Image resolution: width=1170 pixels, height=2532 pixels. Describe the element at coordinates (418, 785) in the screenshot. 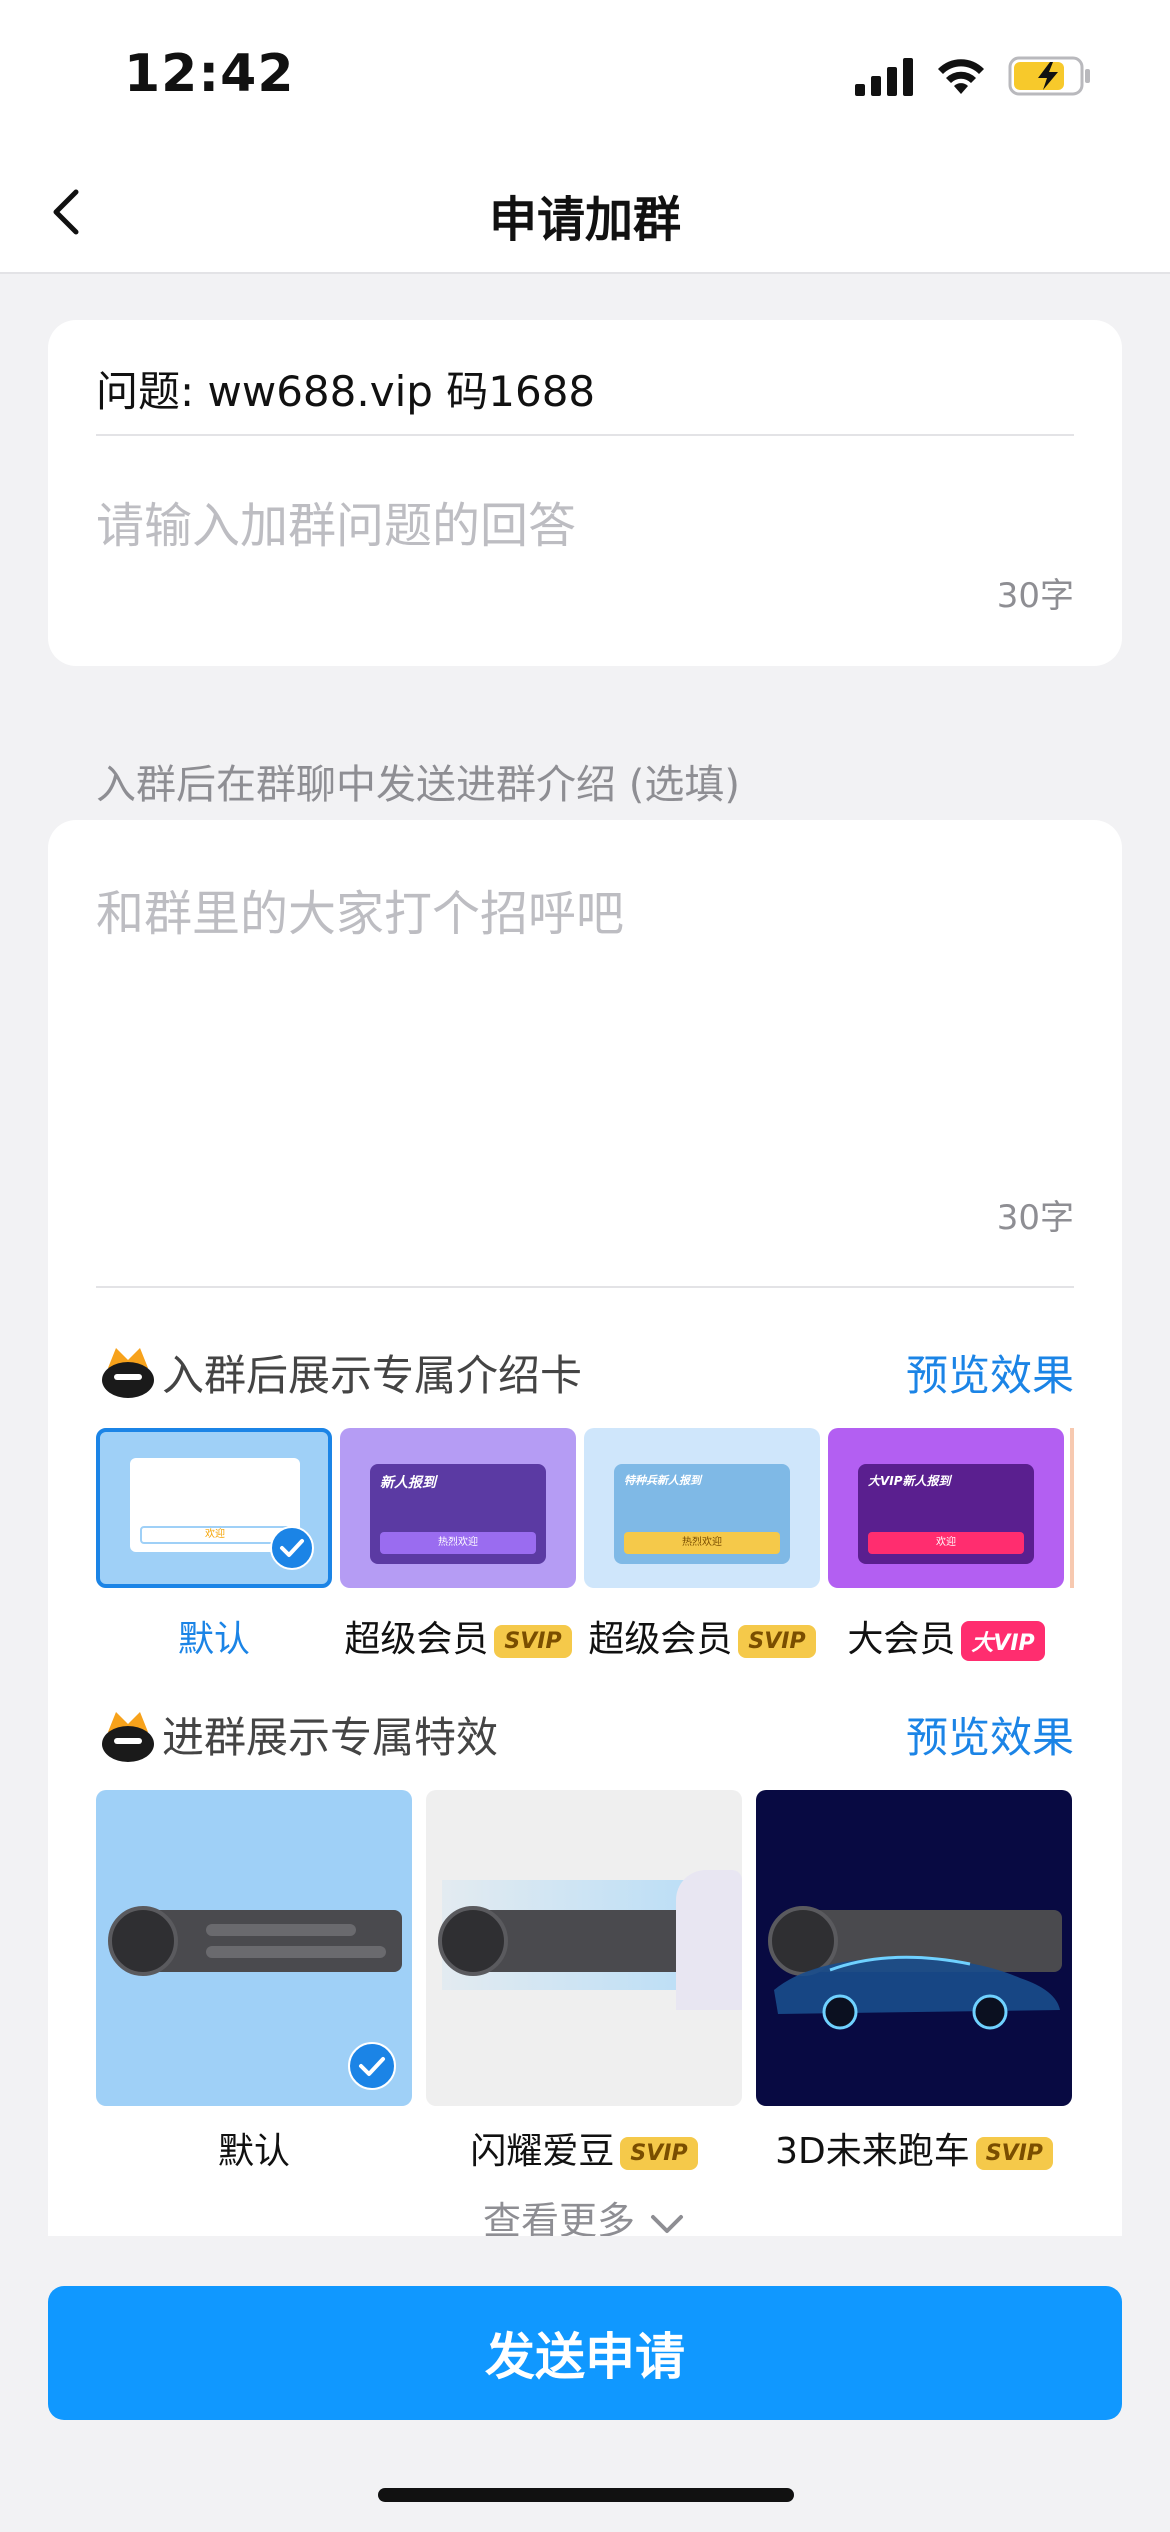

I see `intro-section-label: 入群后在群聊中发送进群介绍 (选填)` at that location.